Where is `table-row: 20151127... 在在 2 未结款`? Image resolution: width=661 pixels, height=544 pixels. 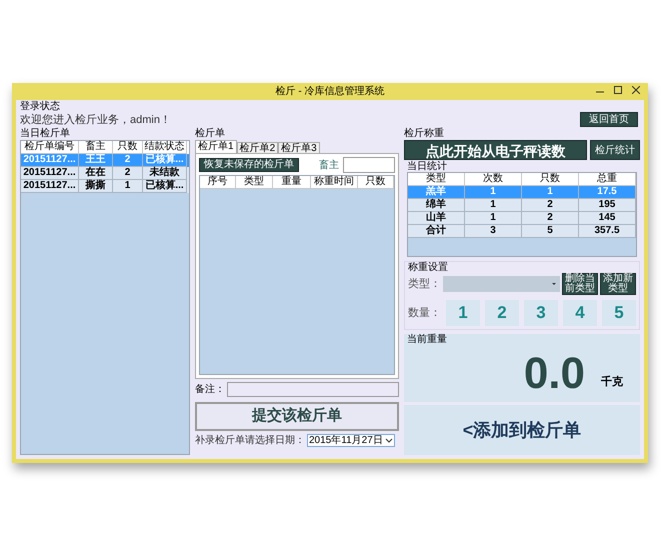
table-row: 20151127... 在在 2 未结款 is located at coordinates (105, 173).